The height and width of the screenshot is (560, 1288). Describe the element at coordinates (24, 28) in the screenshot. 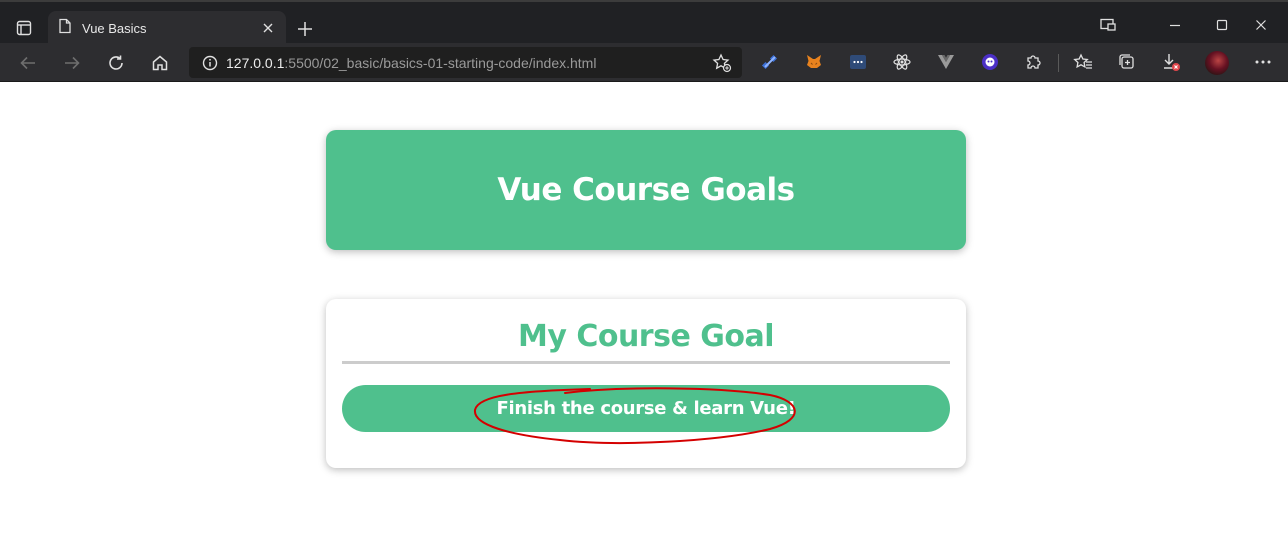

I see `tab-actions-icon` at that location.